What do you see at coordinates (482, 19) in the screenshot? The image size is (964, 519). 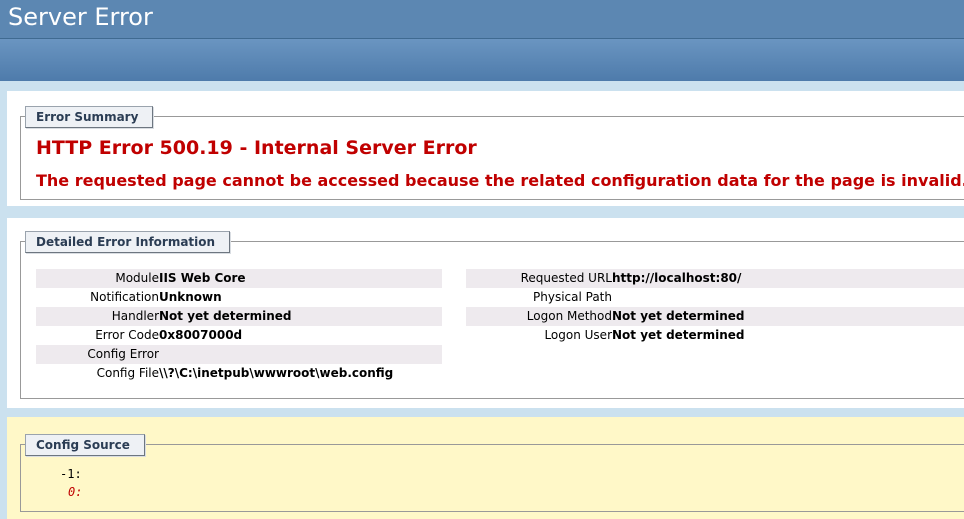 I see `page-header: Server Error` at bounding box center [482, 19].